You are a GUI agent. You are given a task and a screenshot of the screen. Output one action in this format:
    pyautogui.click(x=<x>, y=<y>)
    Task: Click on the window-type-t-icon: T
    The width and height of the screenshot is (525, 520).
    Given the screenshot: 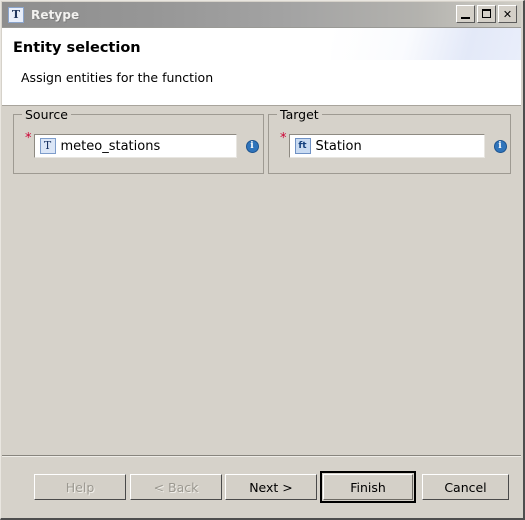 What is the action you would take?
    pyautogui.click(x=16, y=14)
    